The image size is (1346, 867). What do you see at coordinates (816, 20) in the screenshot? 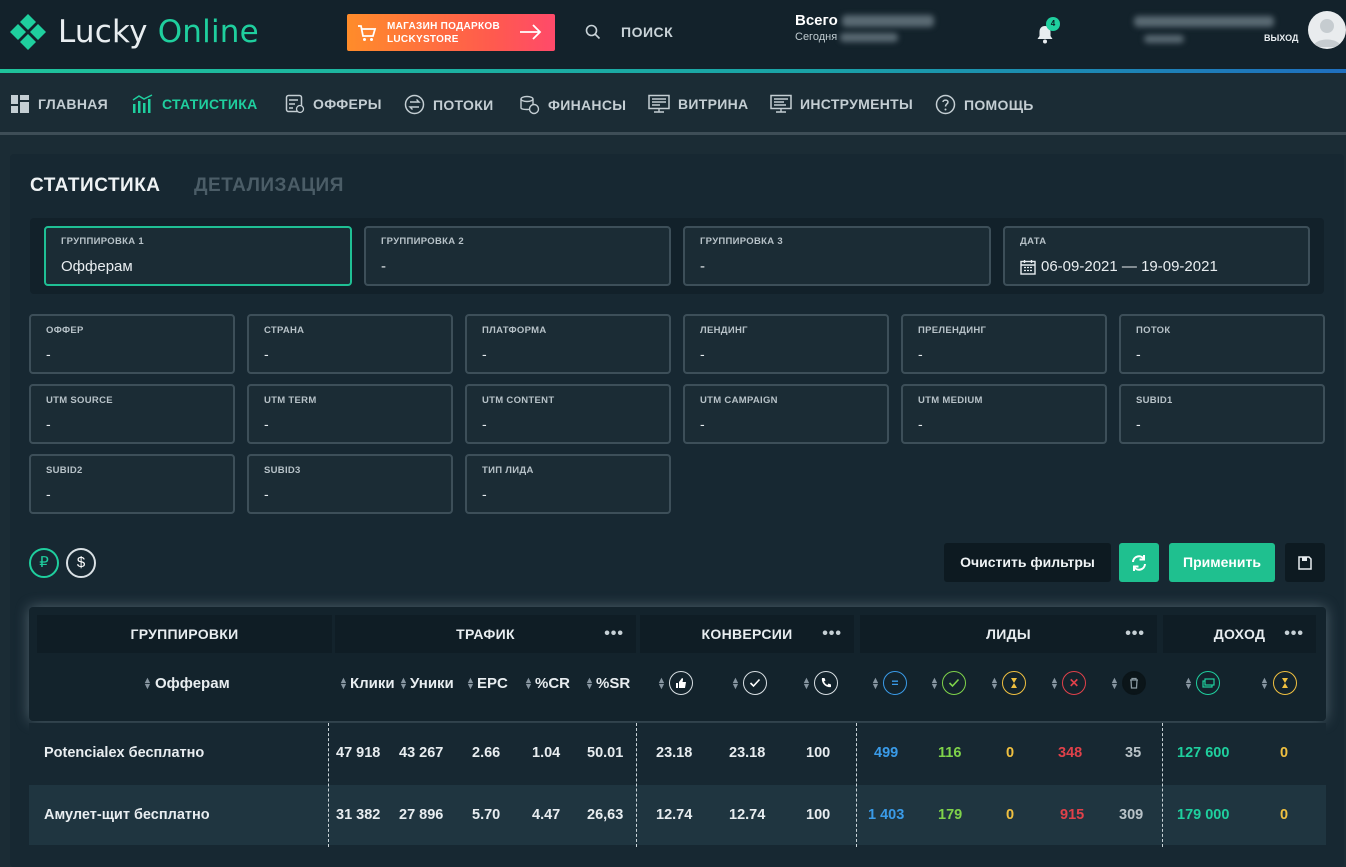
I see `balance-title: Всего` at bounding box center [816, 20].